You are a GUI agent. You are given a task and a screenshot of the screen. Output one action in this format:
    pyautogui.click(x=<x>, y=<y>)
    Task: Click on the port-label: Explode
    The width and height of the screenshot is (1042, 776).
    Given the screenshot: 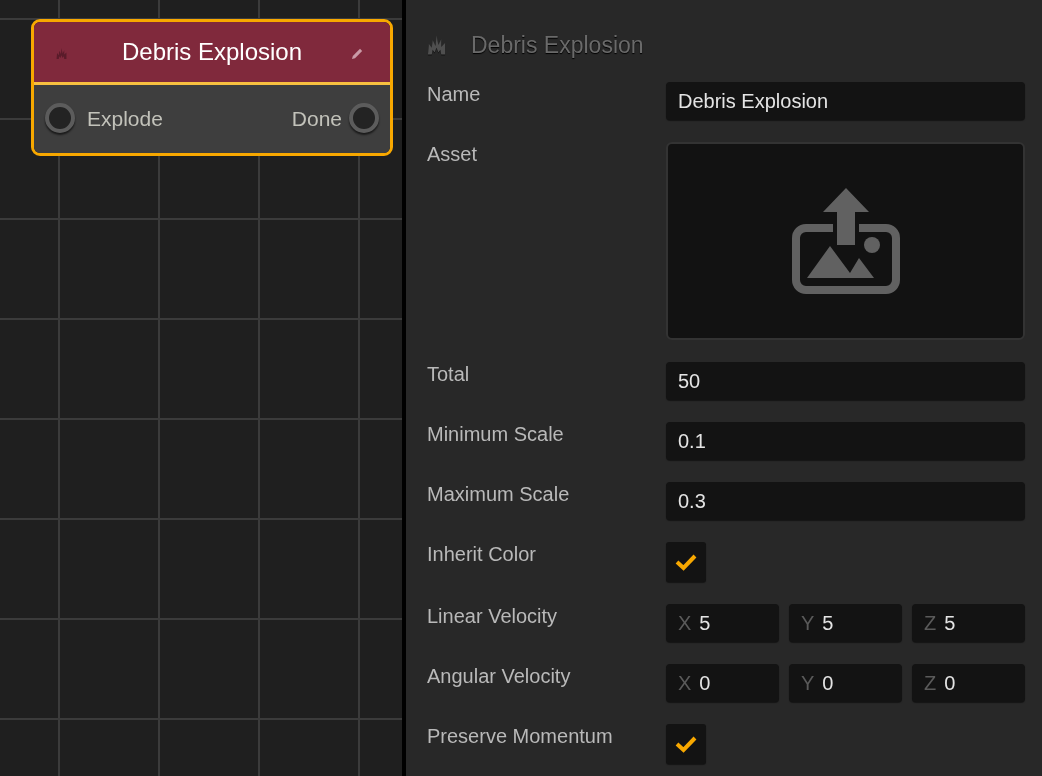 What is the action you would take?
    pyautogui.click(x=125, y=118)
    